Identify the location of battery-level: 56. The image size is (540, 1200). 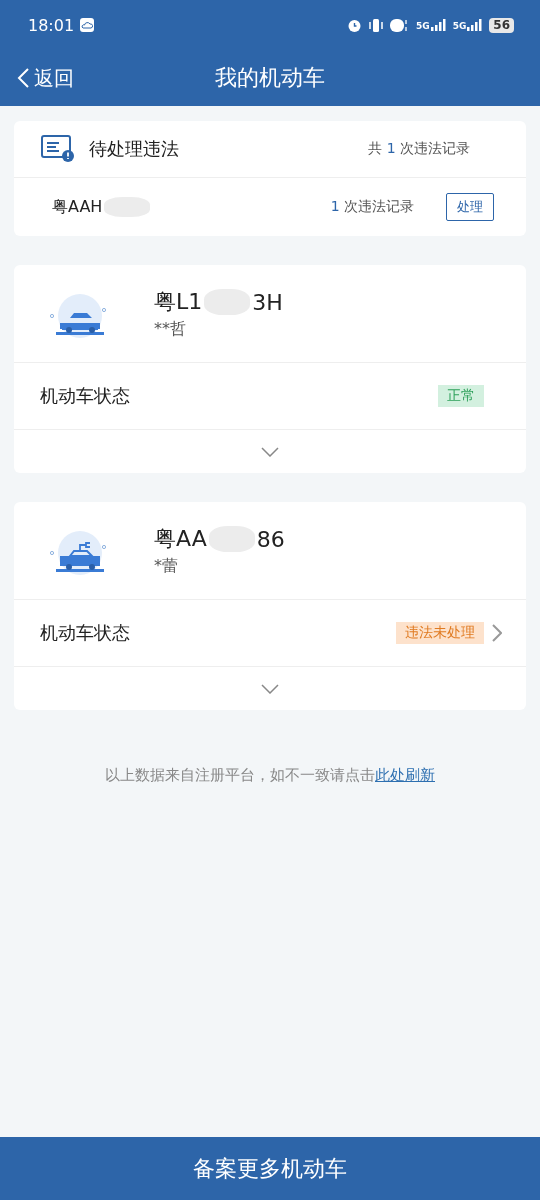
(501, 25).